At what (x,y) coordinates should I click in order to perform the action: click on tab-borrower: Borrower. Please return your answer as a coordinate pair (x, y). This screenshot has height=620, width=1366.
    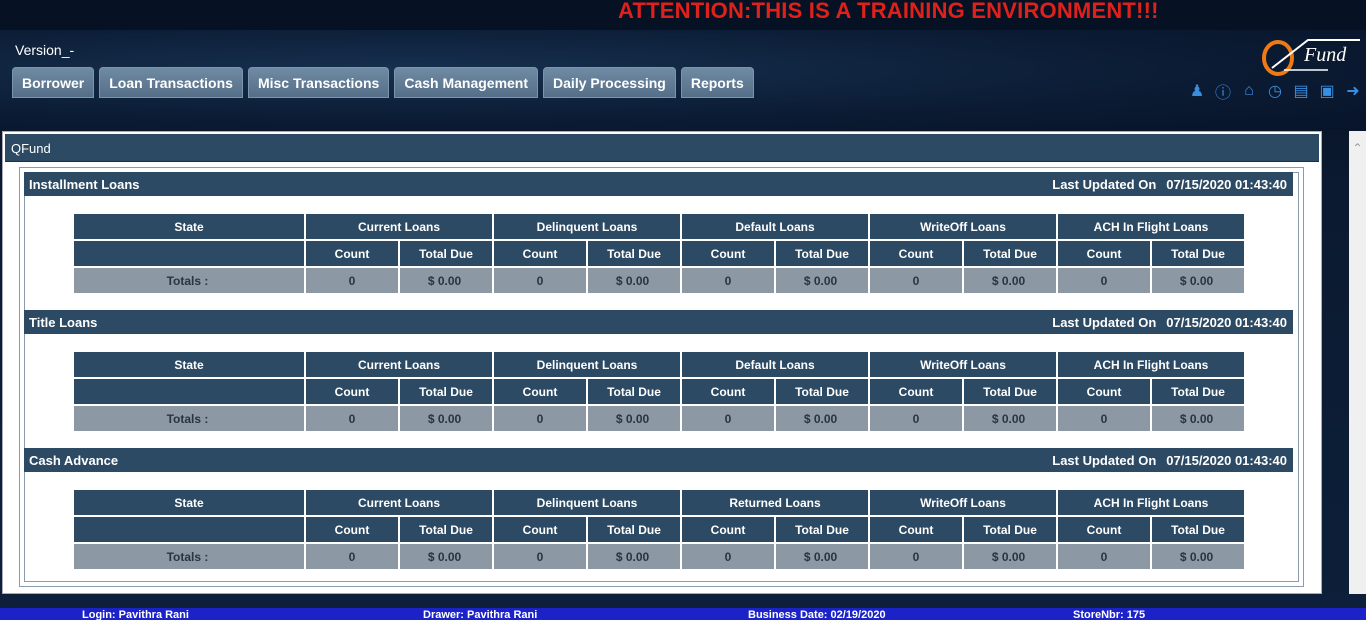
    Looking at the image, I should click on (53, 82).